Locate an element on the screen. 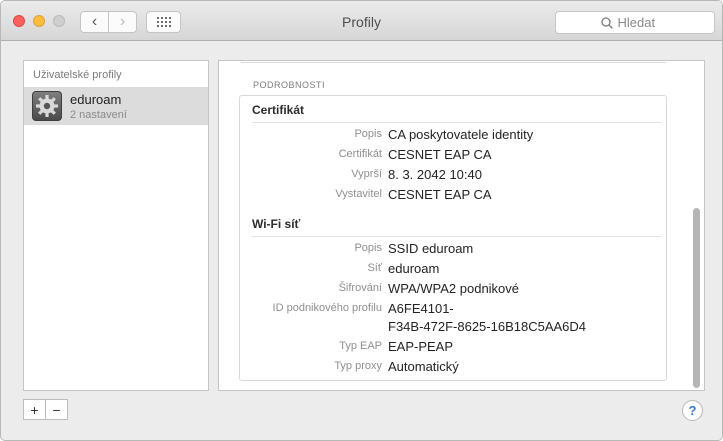  cert-row-description: Popis CA poskytovatele identity is located at coordinates (454, 136).